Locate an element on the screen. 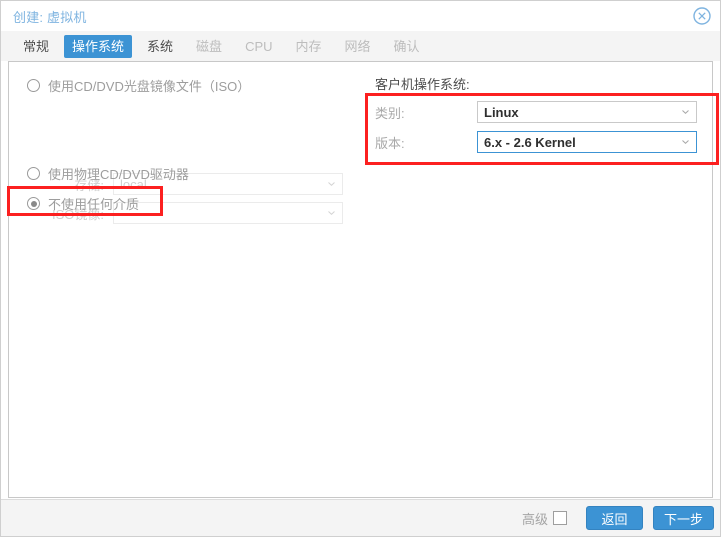  tab-network: 网络 is located at coordinates (358, 46).